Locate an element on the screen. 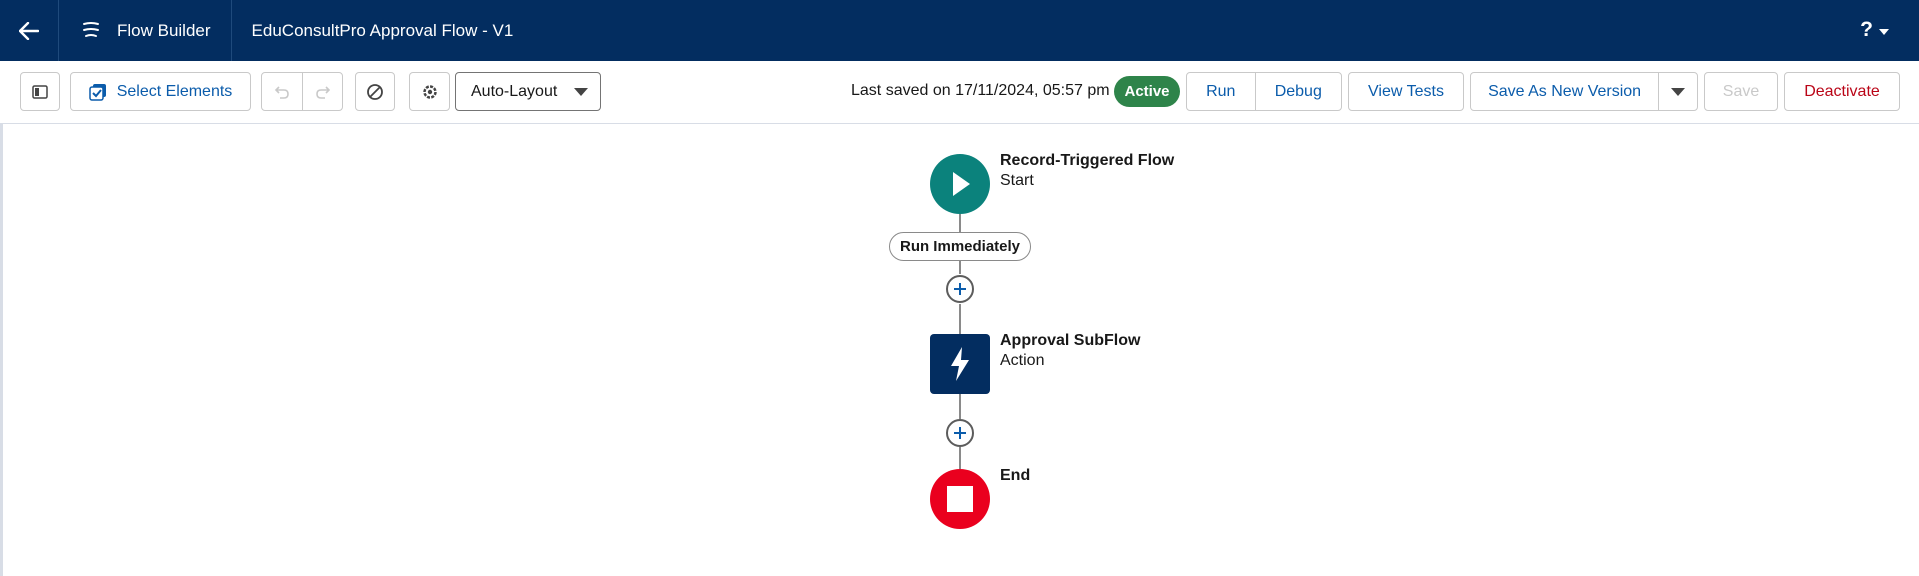 This screenshot has width=1919, height=576. action-node is located at coordinates (960, 364).